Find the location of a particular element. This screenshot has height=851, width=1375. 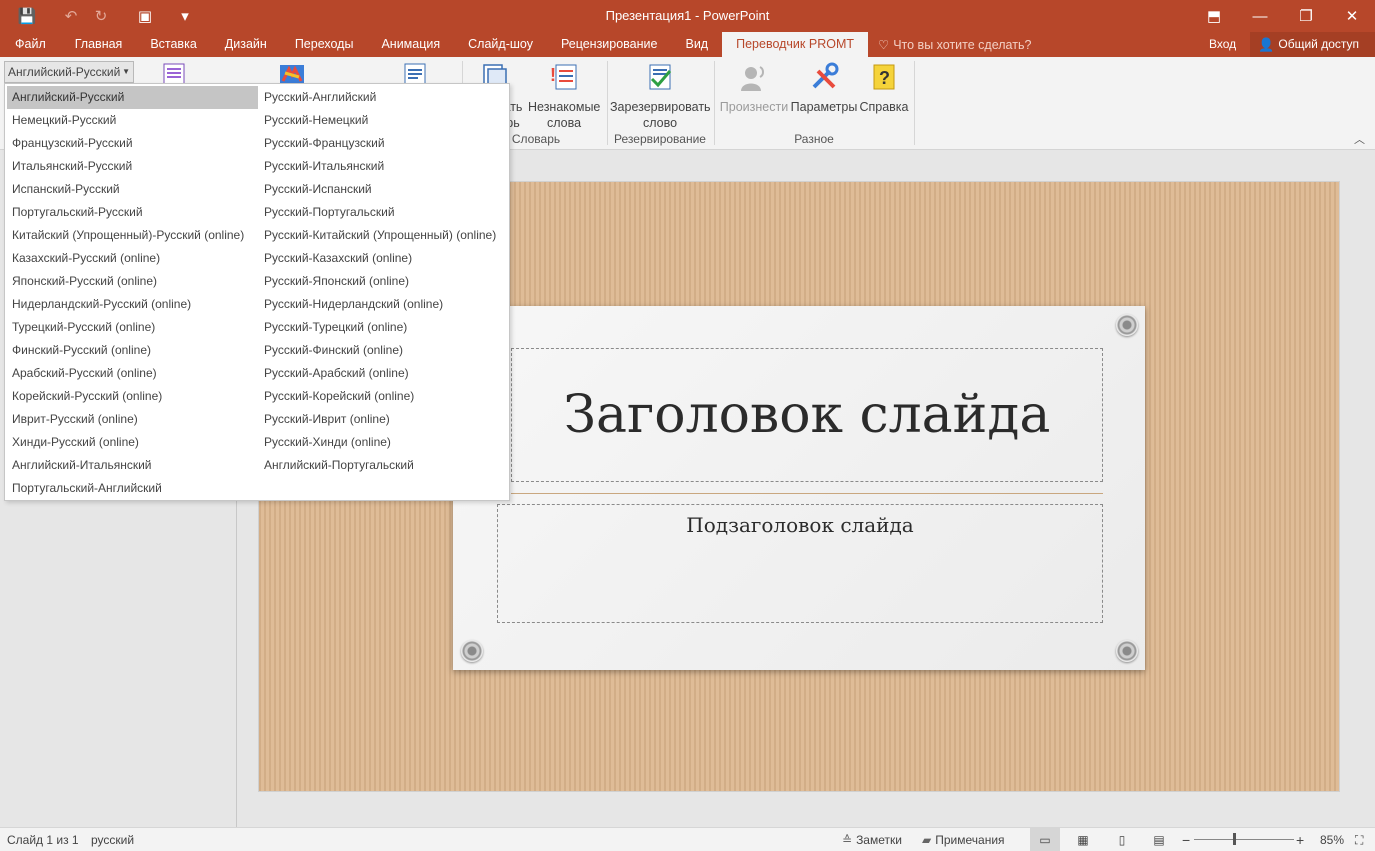

direction-option: Нидерландский-Русский (online) is located at coordinates (132, 304).